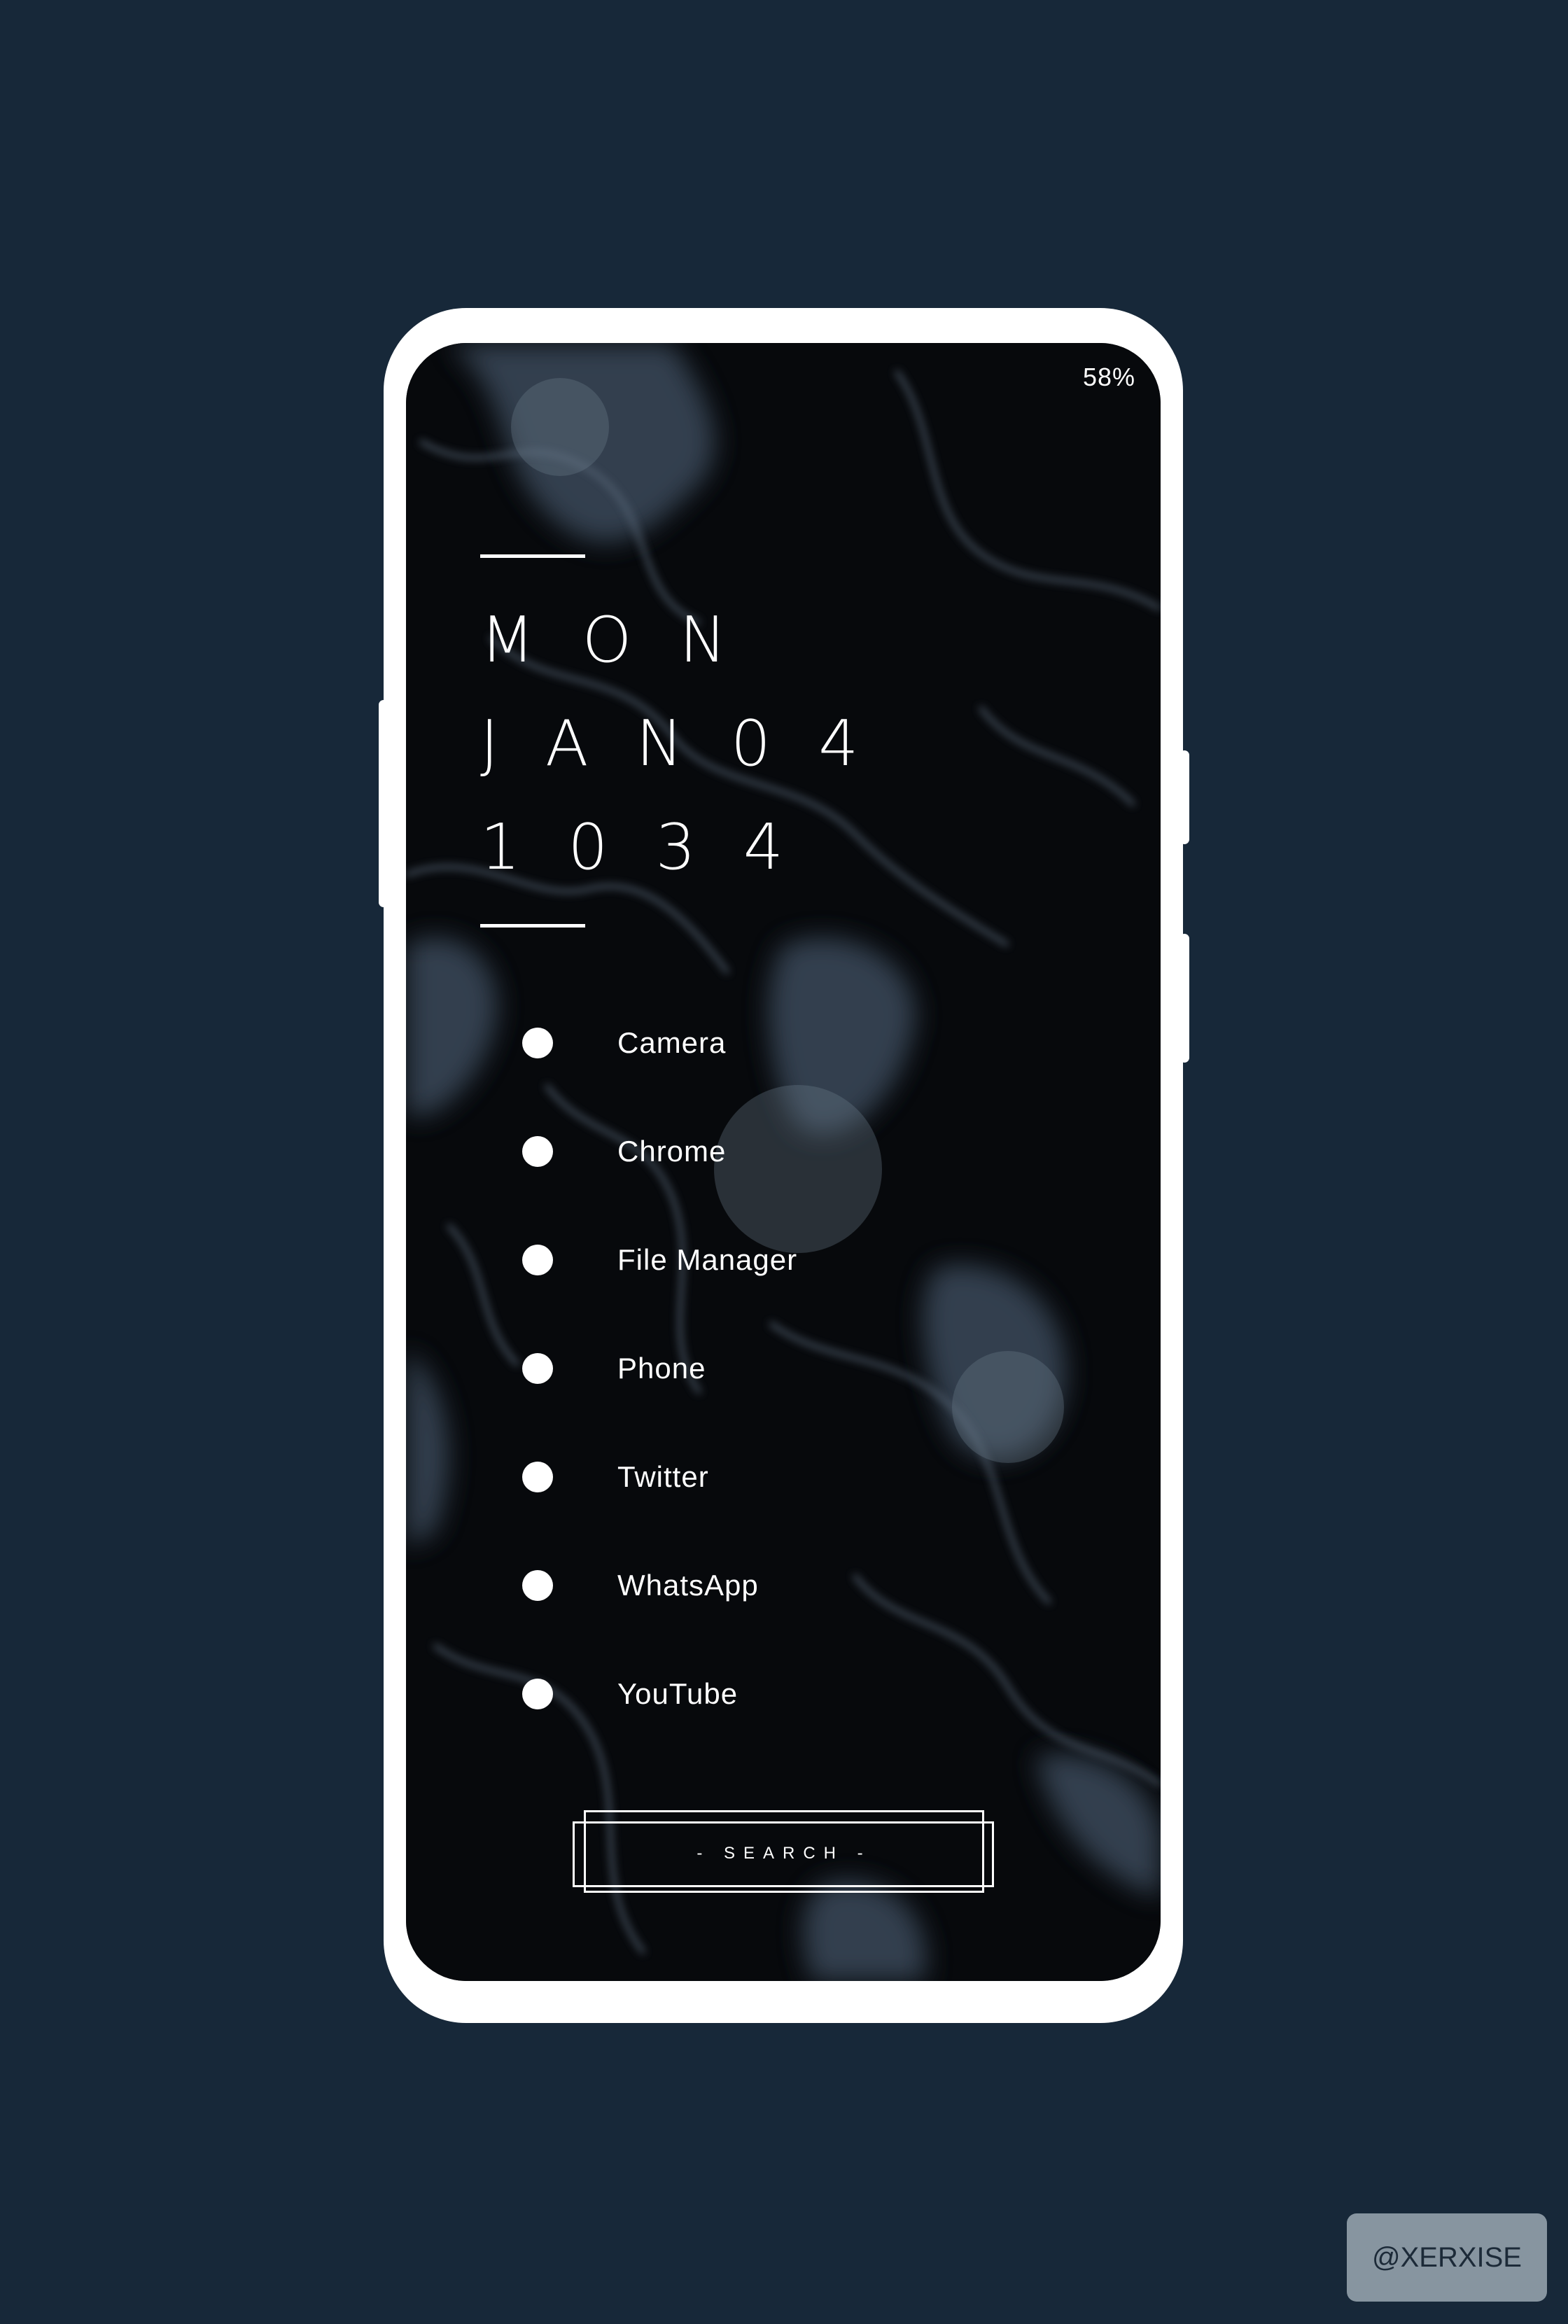  Describe the element at coordinates (627, 640) in the screenshot. I see `clock-day: MON` at that location.